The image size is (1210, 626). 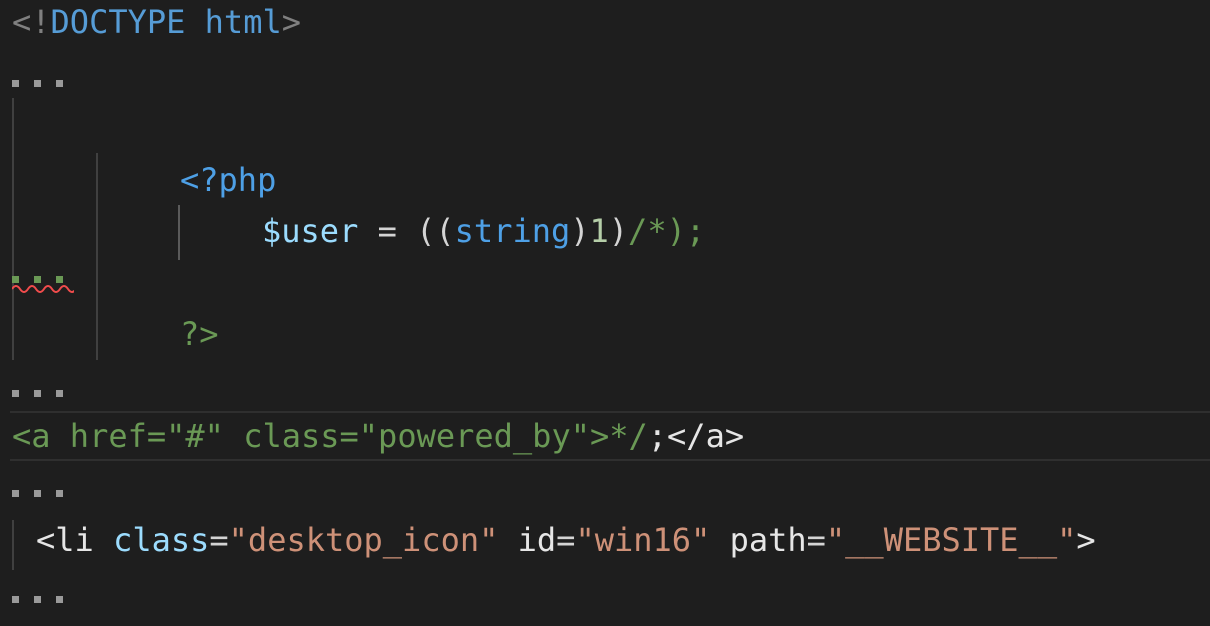 I want to click on code-line-anchor: <a href="#" class="powered_by">*/;</a>, so click(x=378, y=436).